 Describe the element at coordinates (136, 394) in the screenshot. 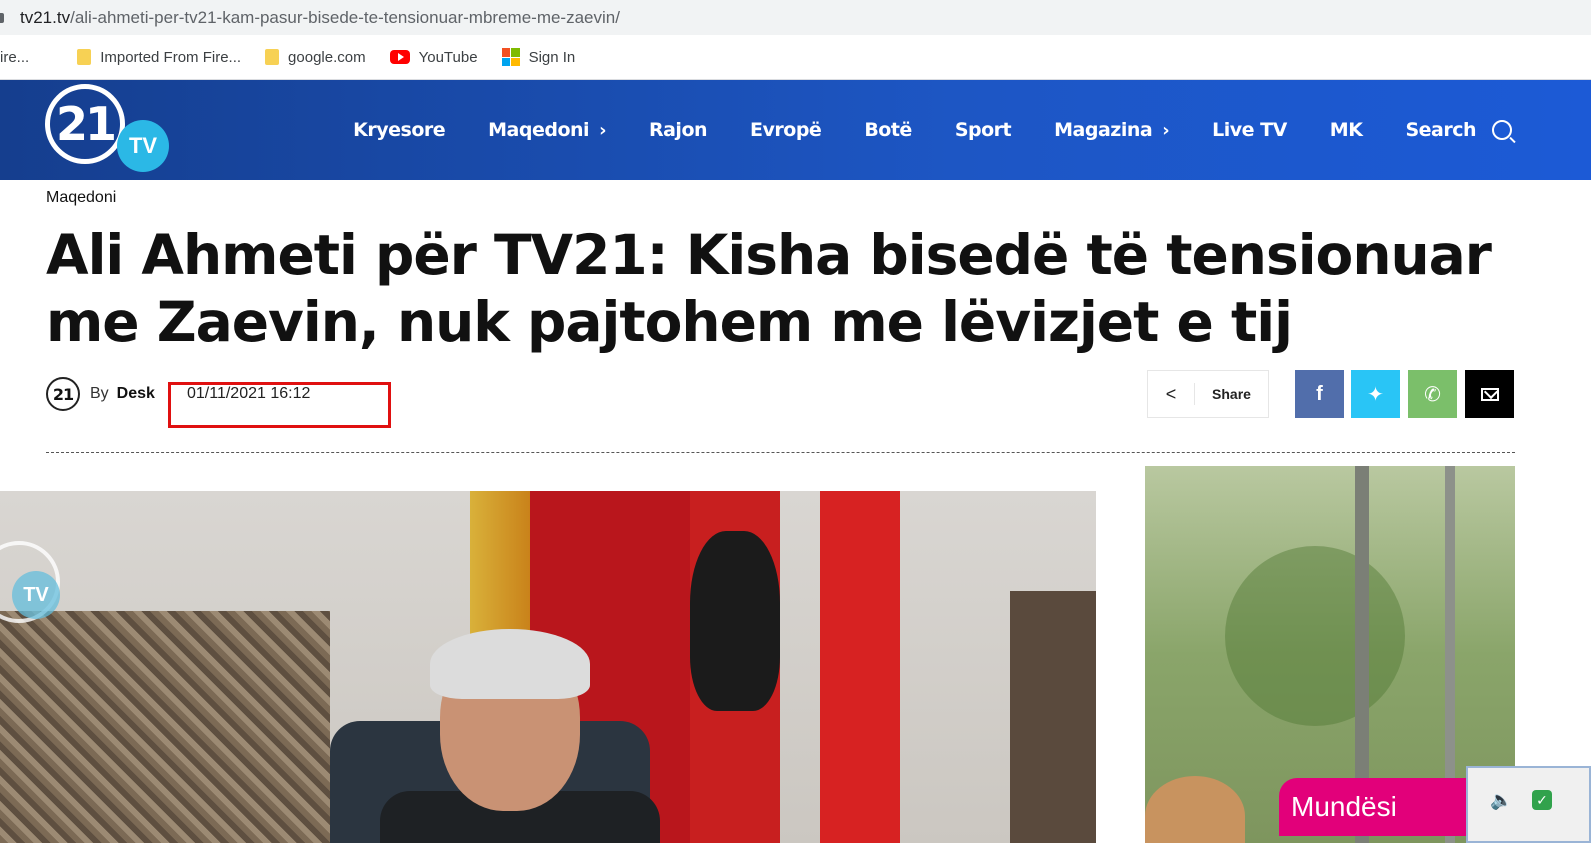

I see `author-name: Desk` at that location.